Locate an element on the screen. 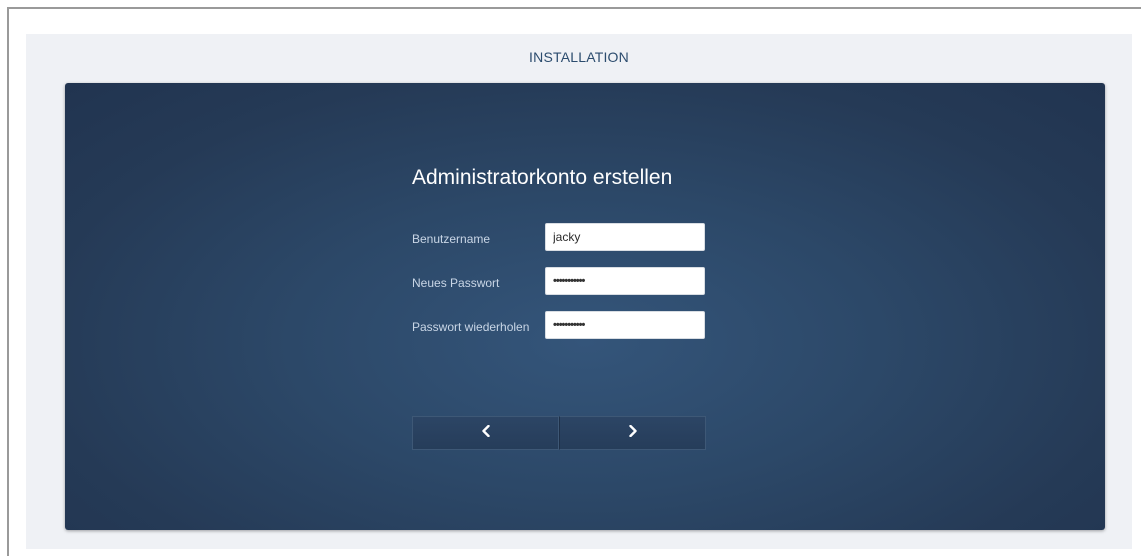 The height and width of the screenshot is (556, 1141). wizard-navigation is located at coordinates (559, 433).